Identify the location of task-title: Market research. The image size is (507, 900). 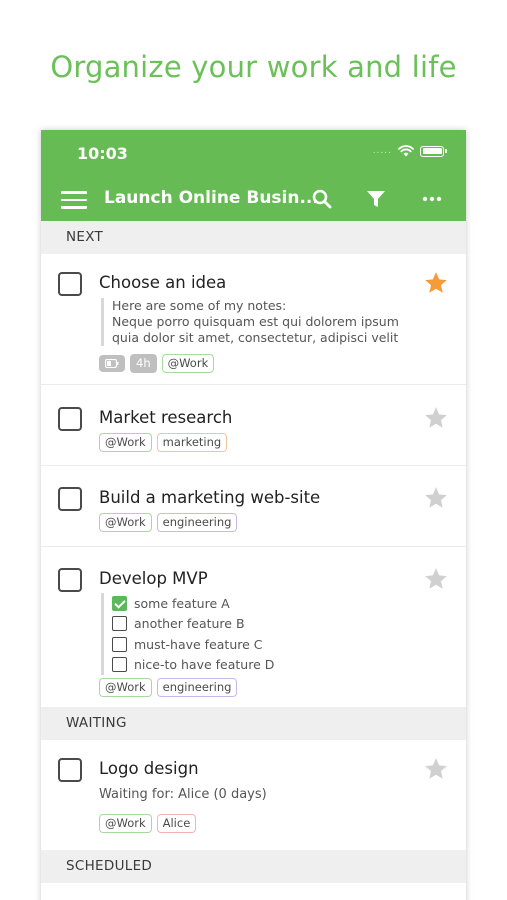
(166, 417).